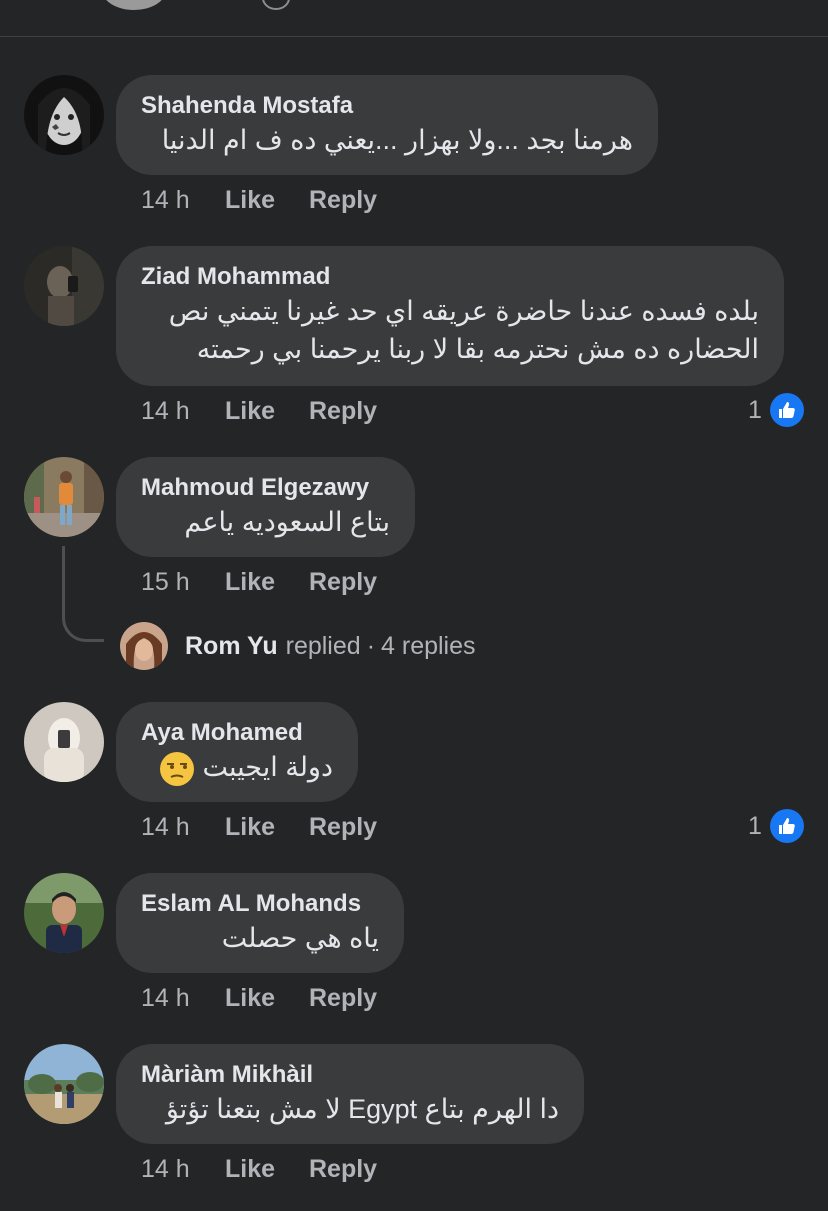 The image size is (828, 1211). Describe the element at coordinates (323, 645) in the screenshot. I see `replied-word: replied` at that location.